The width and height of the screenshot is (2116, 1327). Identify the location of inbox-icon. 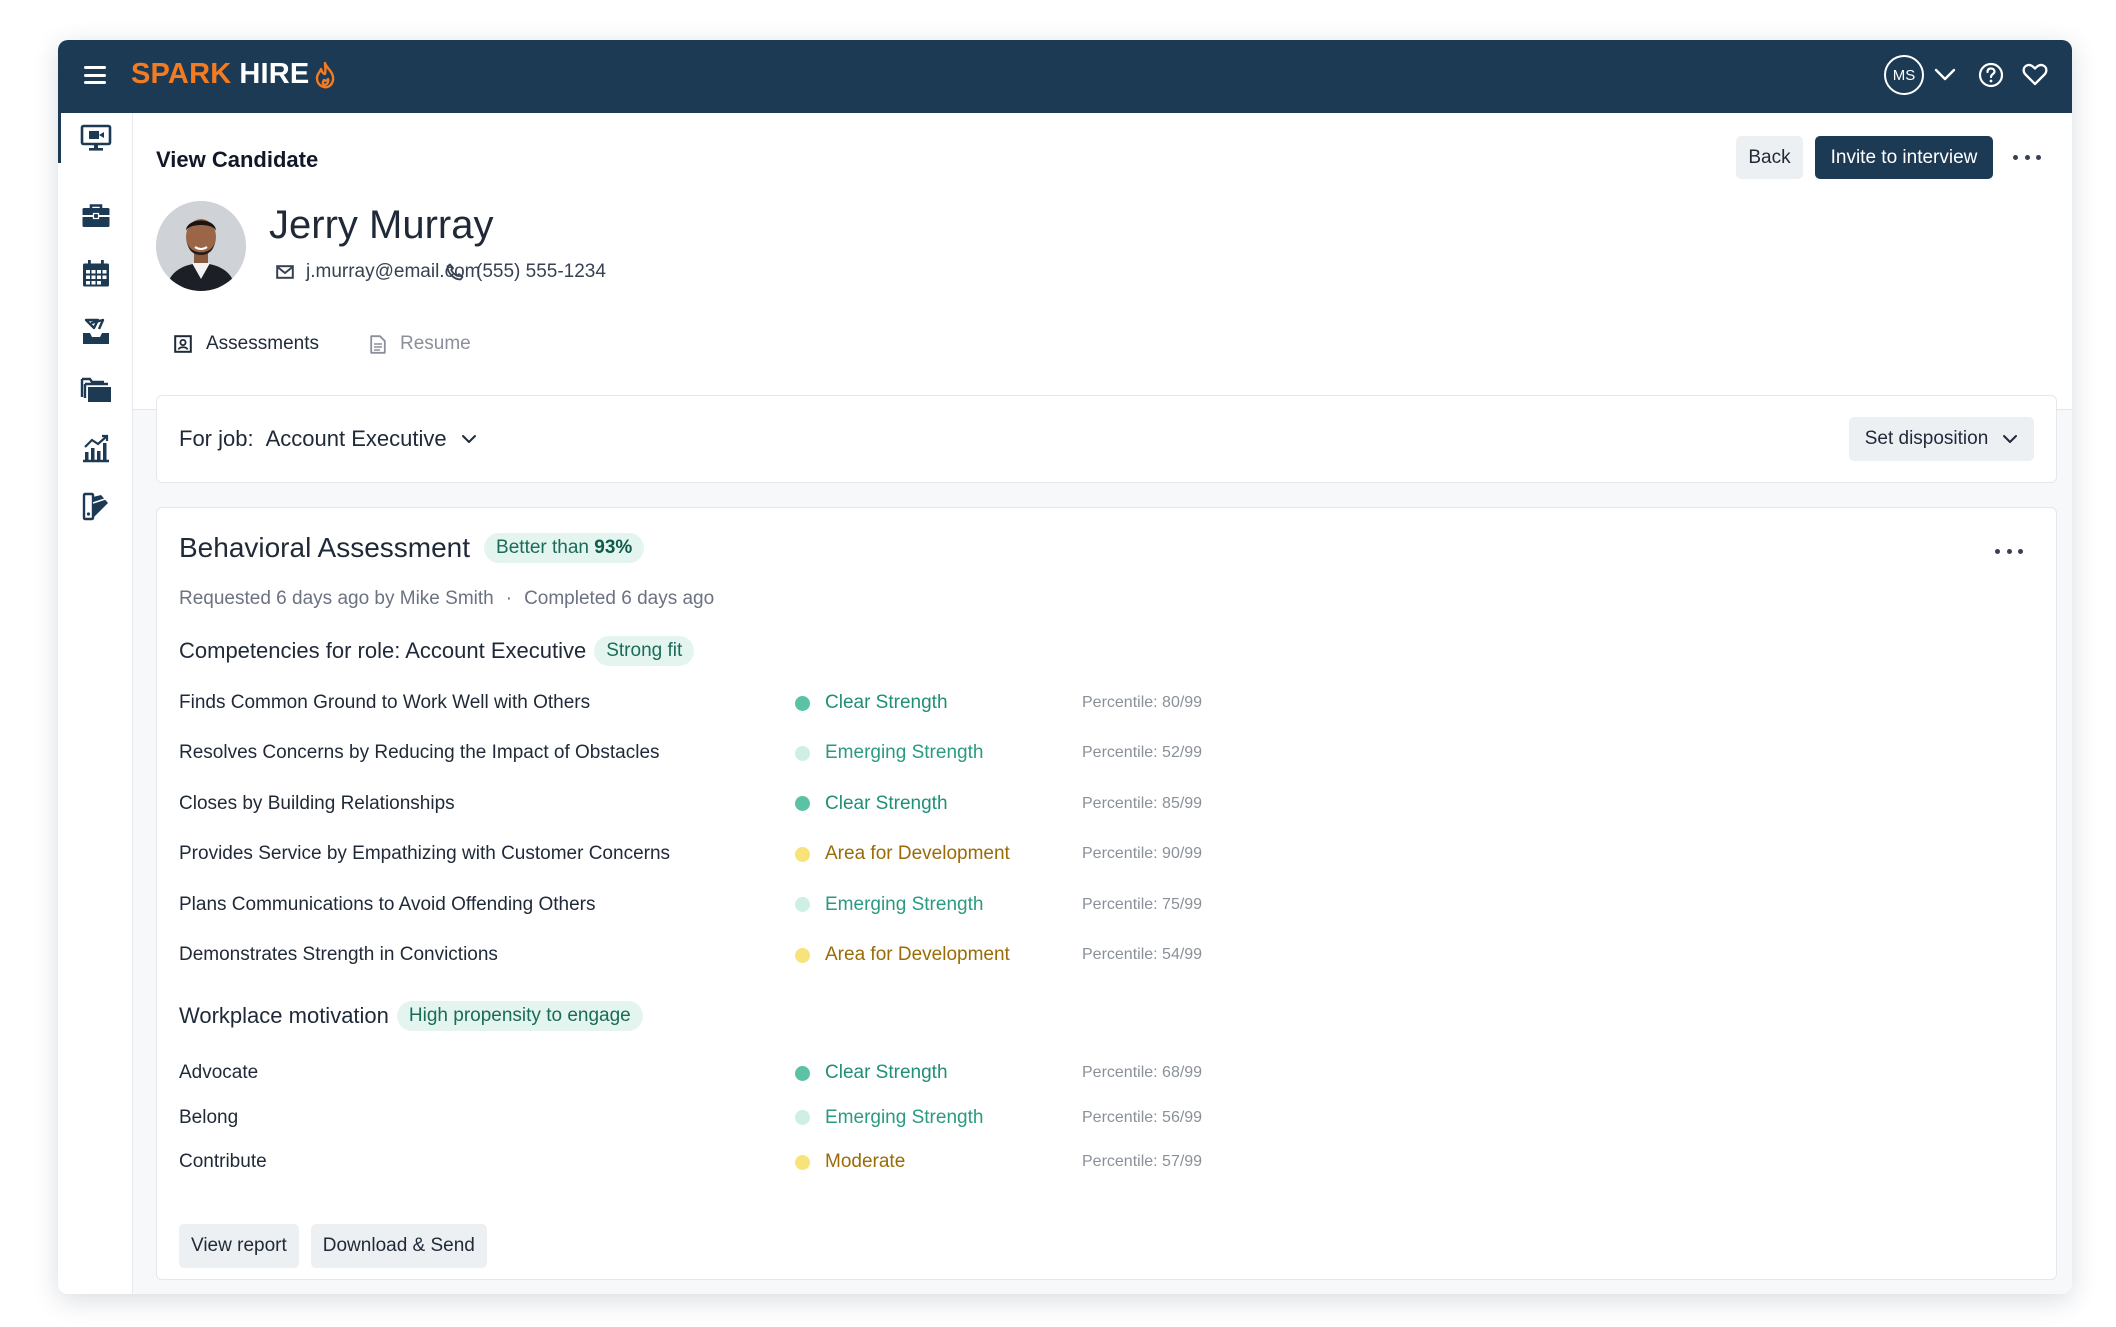
(95, 331).